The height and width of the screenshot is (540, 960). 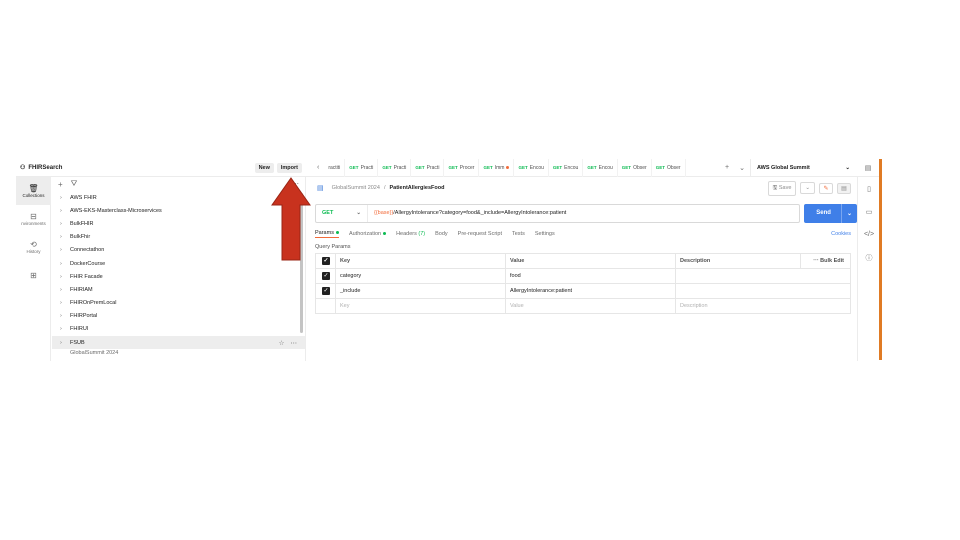 What do you see at coordinates (368, 234) in the screenshot?
I see `tab-authorization: Authorization` at bounding box center [368, 234].